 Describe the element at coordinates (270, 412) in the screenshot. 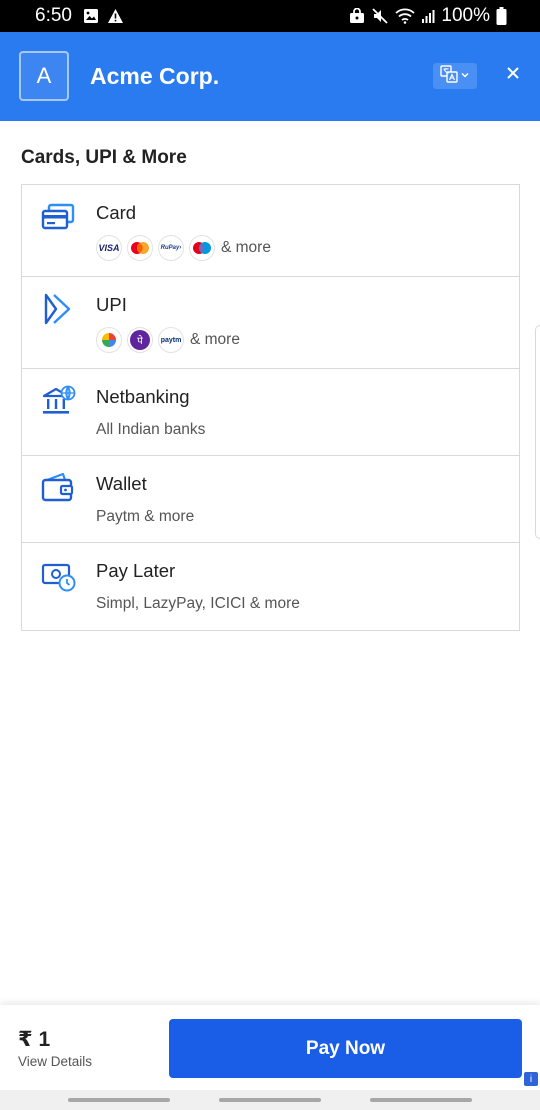

I see `method-netbanking: Netbanking All Indian banks` at that location.